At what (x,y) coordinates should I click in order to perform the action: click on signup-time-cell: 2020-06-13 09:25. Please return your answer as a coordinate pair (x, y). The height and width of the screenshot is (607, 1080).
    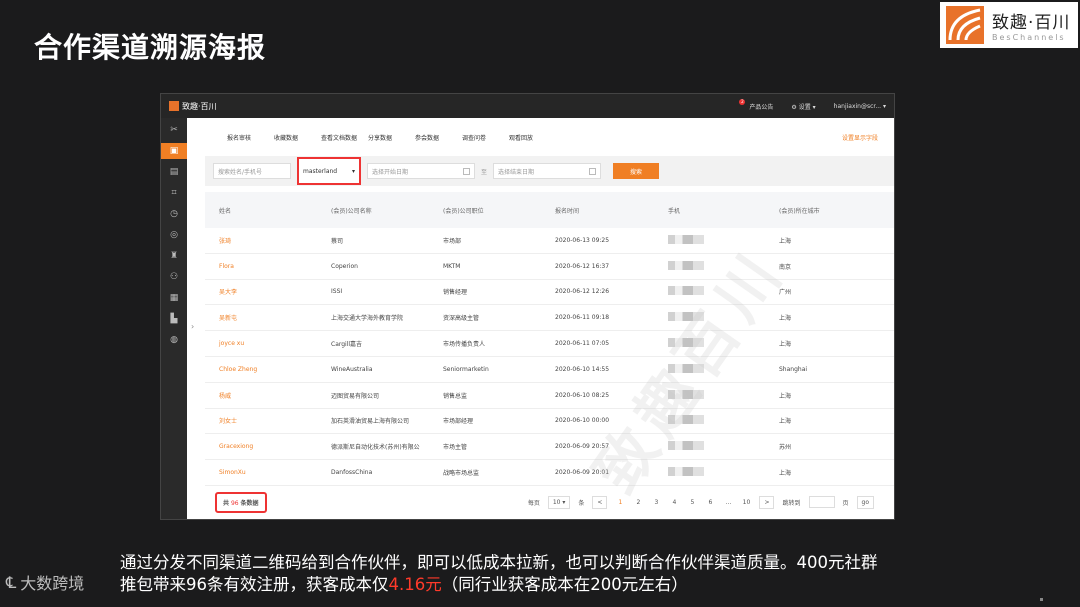
    Looking at the image, I should click on (582, 240).